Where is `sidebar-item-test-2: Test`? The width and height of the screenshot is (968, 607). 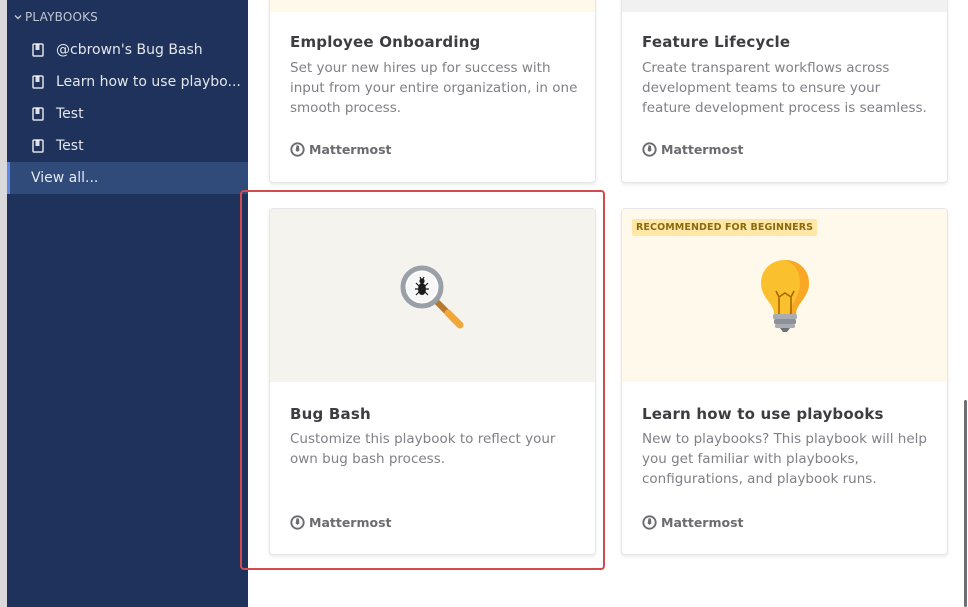 sidebar-item-test-2: Test is located at coordinates (127, 146).